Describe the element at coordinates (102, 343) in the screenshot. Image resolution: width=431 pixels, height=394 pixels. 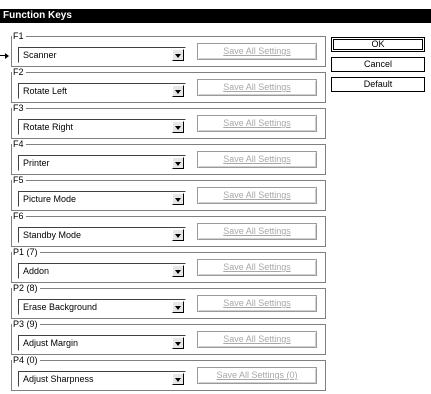
I see `function-select-p3: Adjust Margin` at that location.